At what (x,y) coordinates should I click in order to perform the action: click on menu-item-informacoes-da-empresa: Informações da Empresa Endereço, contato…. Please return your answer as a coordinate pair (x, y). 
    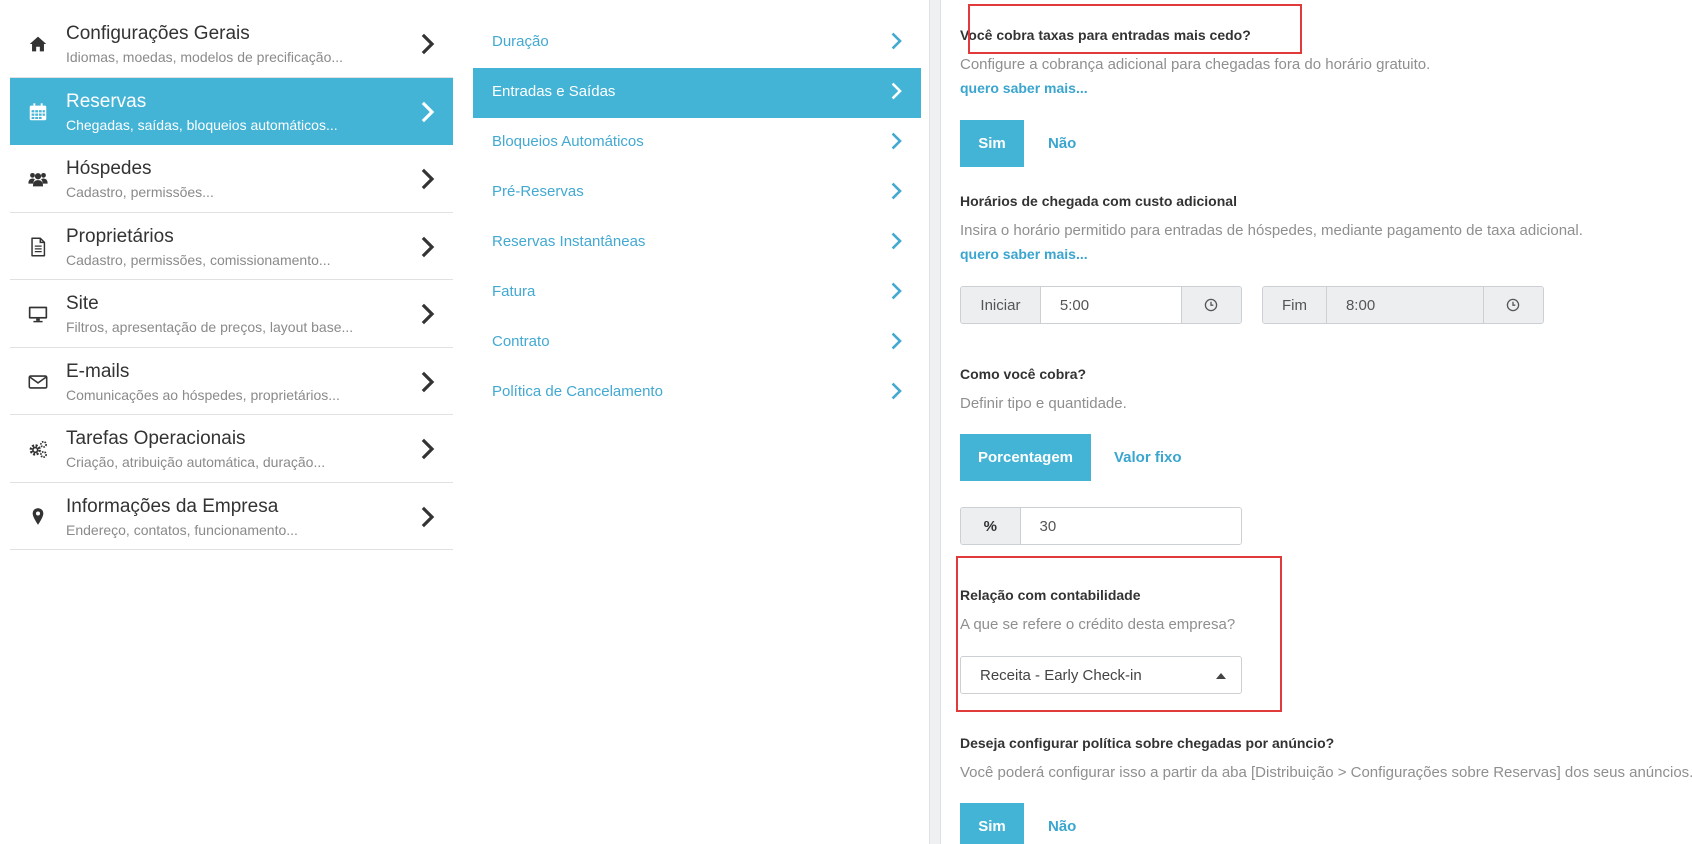
    Looking at the image, I should click on (231, 516).